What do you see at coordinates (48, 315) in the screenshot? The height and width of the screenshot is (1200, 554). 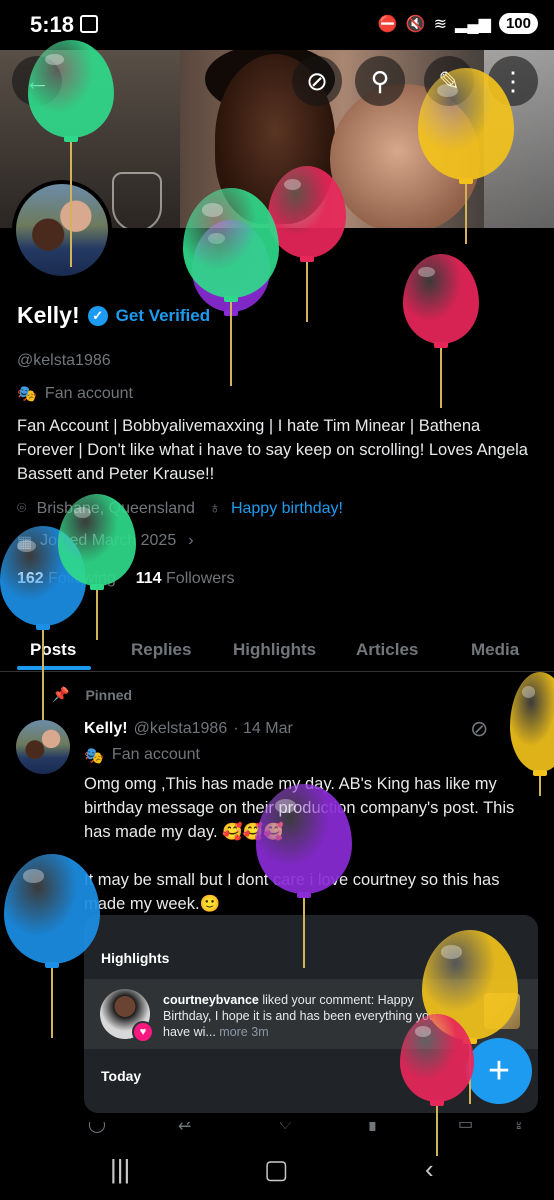 I see `profile-name: Kelly!` at bounding box center [48, 315].